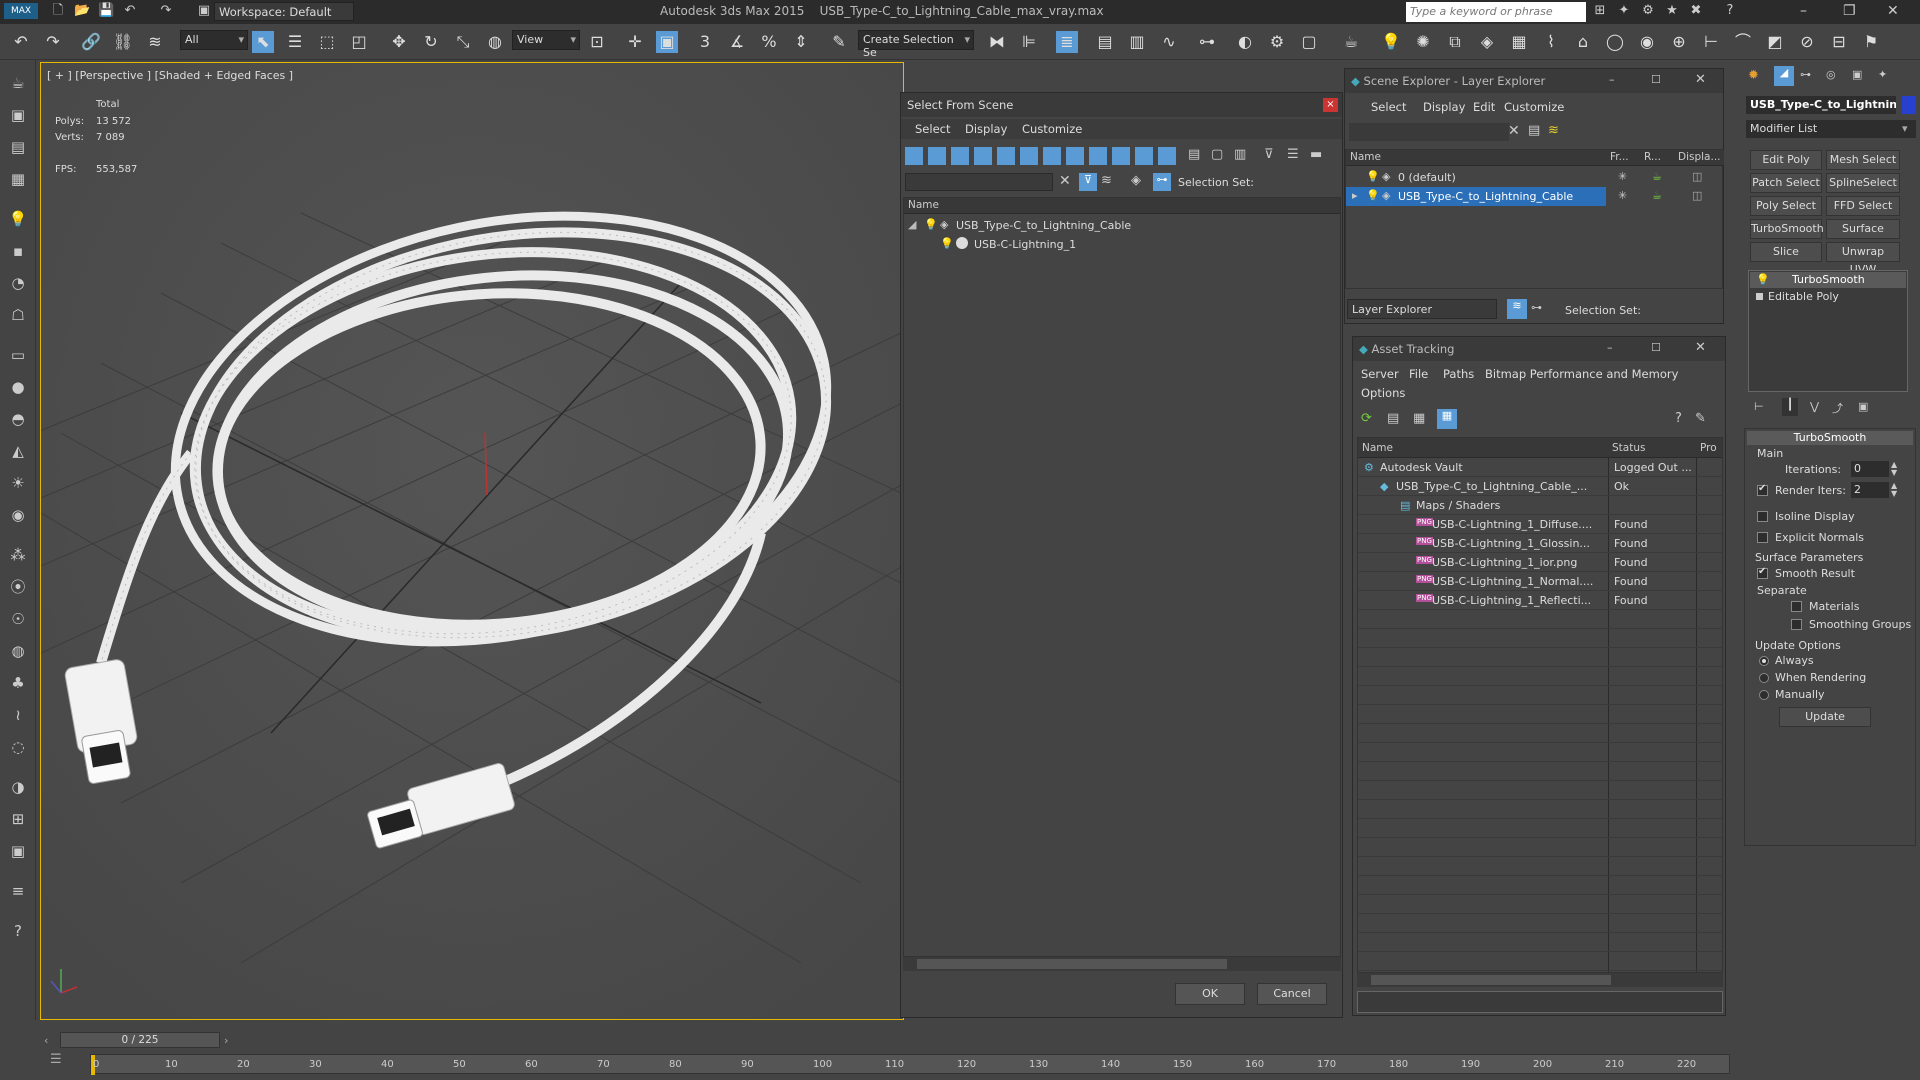 This screenshot has height=1080, width=1920. What do you see at coordinates (18, 83) in the screenshot?
I see `teapot-icon: ☕` at bounding box center [18, 83].